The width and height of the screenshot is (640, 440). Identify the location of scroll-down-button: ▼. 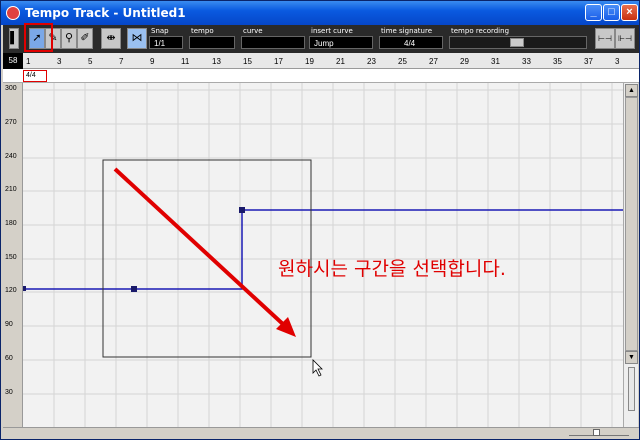
(631, 357).